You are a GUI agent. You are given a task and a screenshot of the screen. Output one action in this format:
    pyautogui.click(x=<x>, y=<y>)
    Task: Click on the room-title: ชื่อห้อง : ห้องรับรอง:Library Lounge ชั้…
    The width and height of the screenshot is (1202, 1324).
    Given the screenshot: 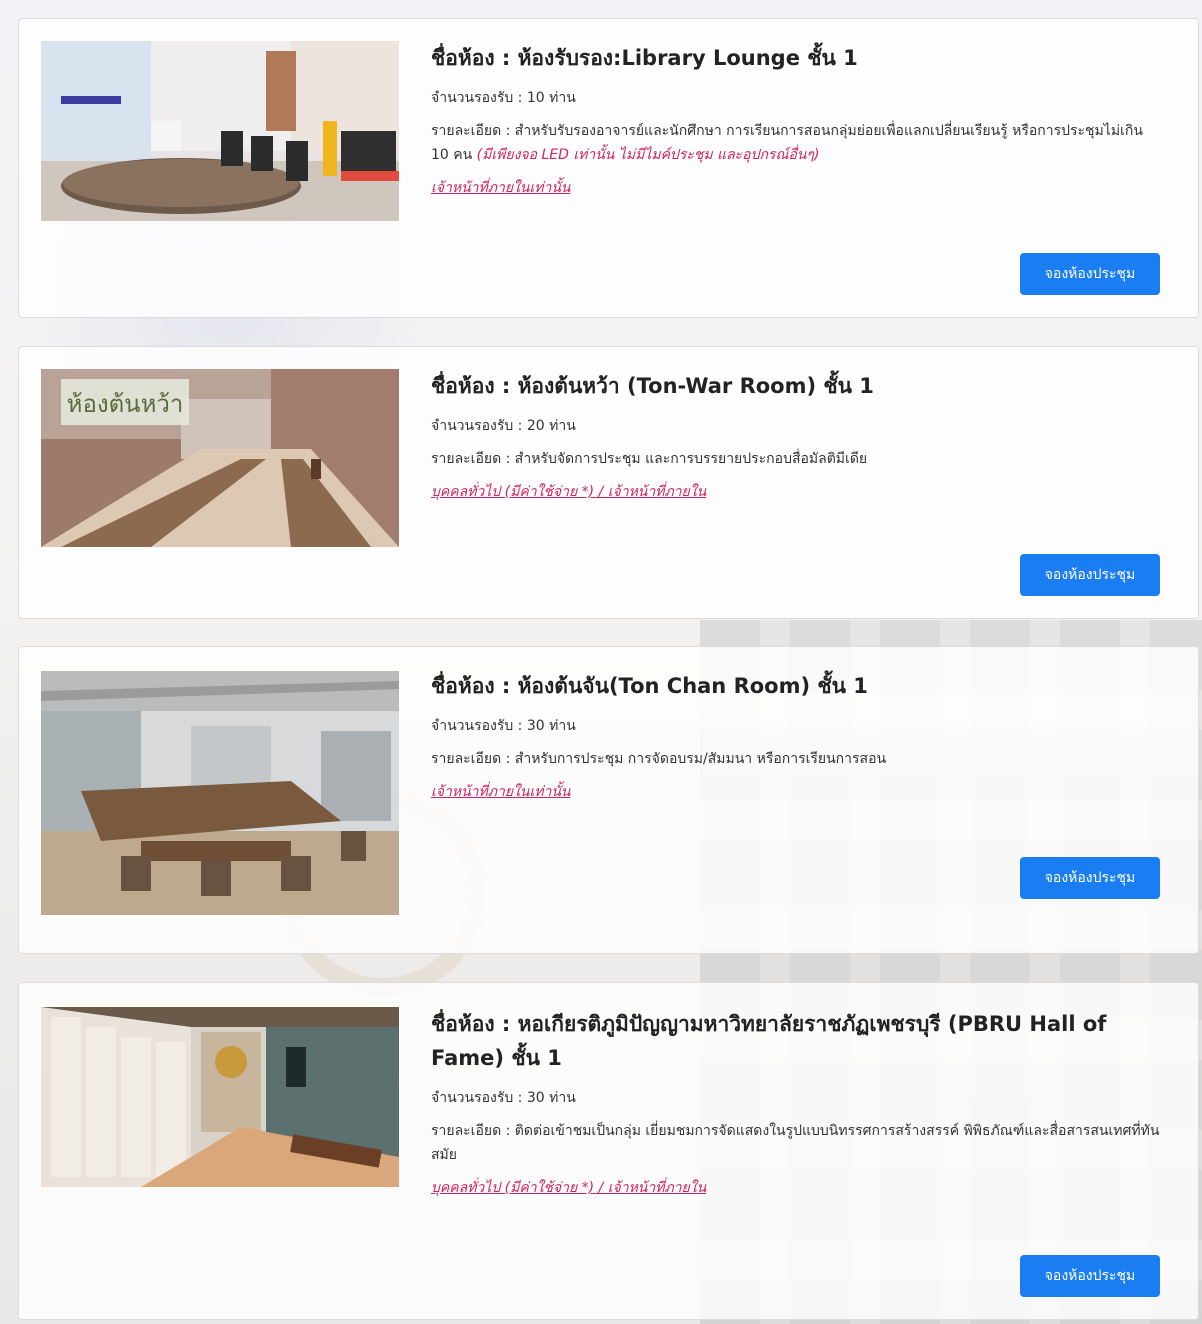 What is the action you would take?
    pyautogui.click(x=644, y=58)
    